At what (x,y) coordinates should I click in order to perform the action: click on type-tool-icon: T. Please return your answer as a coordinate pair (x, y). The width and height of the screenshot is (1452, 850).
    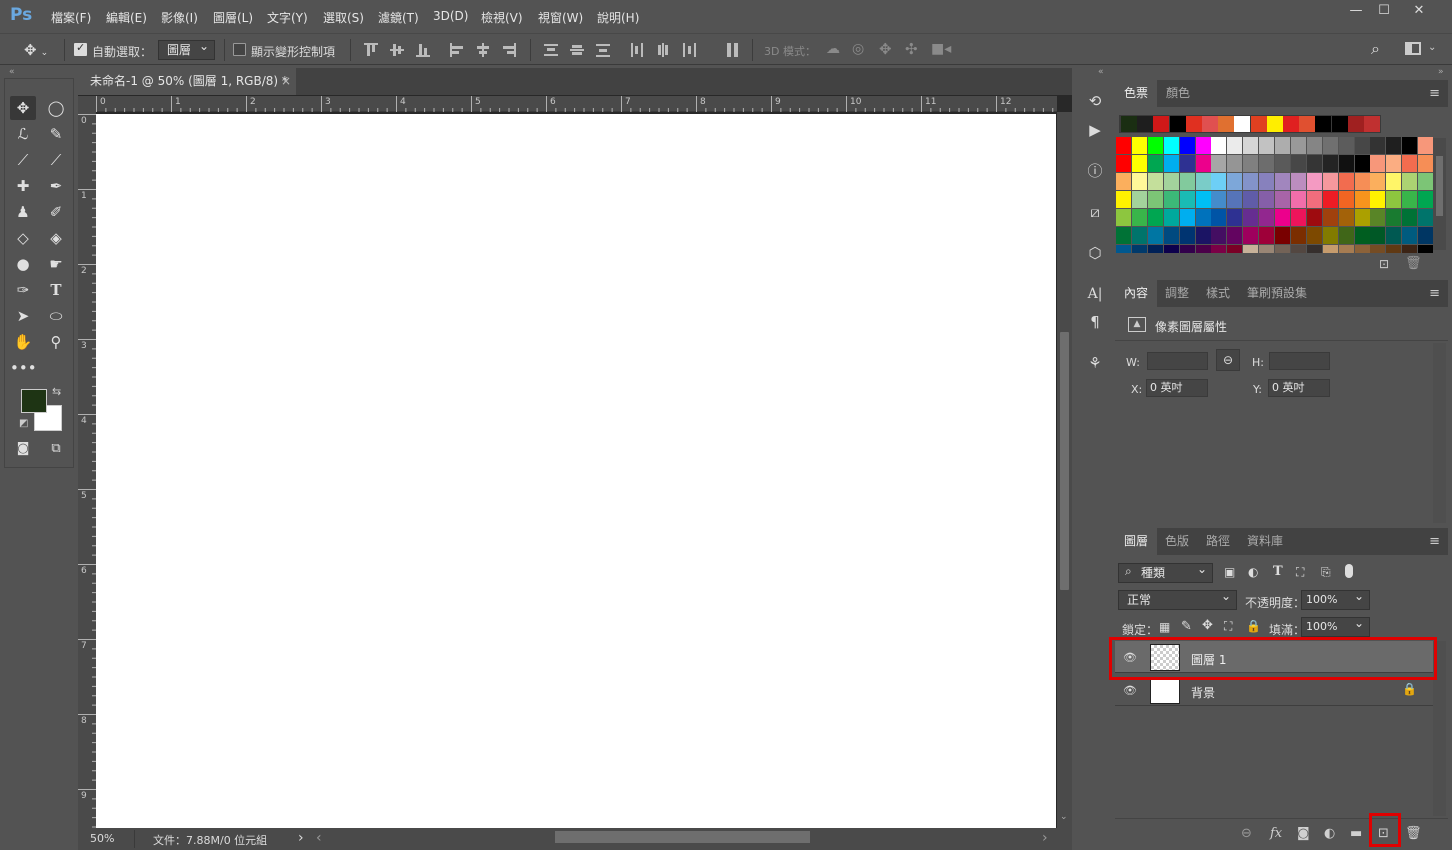
    Looking at the image, I should click on (56, 290).